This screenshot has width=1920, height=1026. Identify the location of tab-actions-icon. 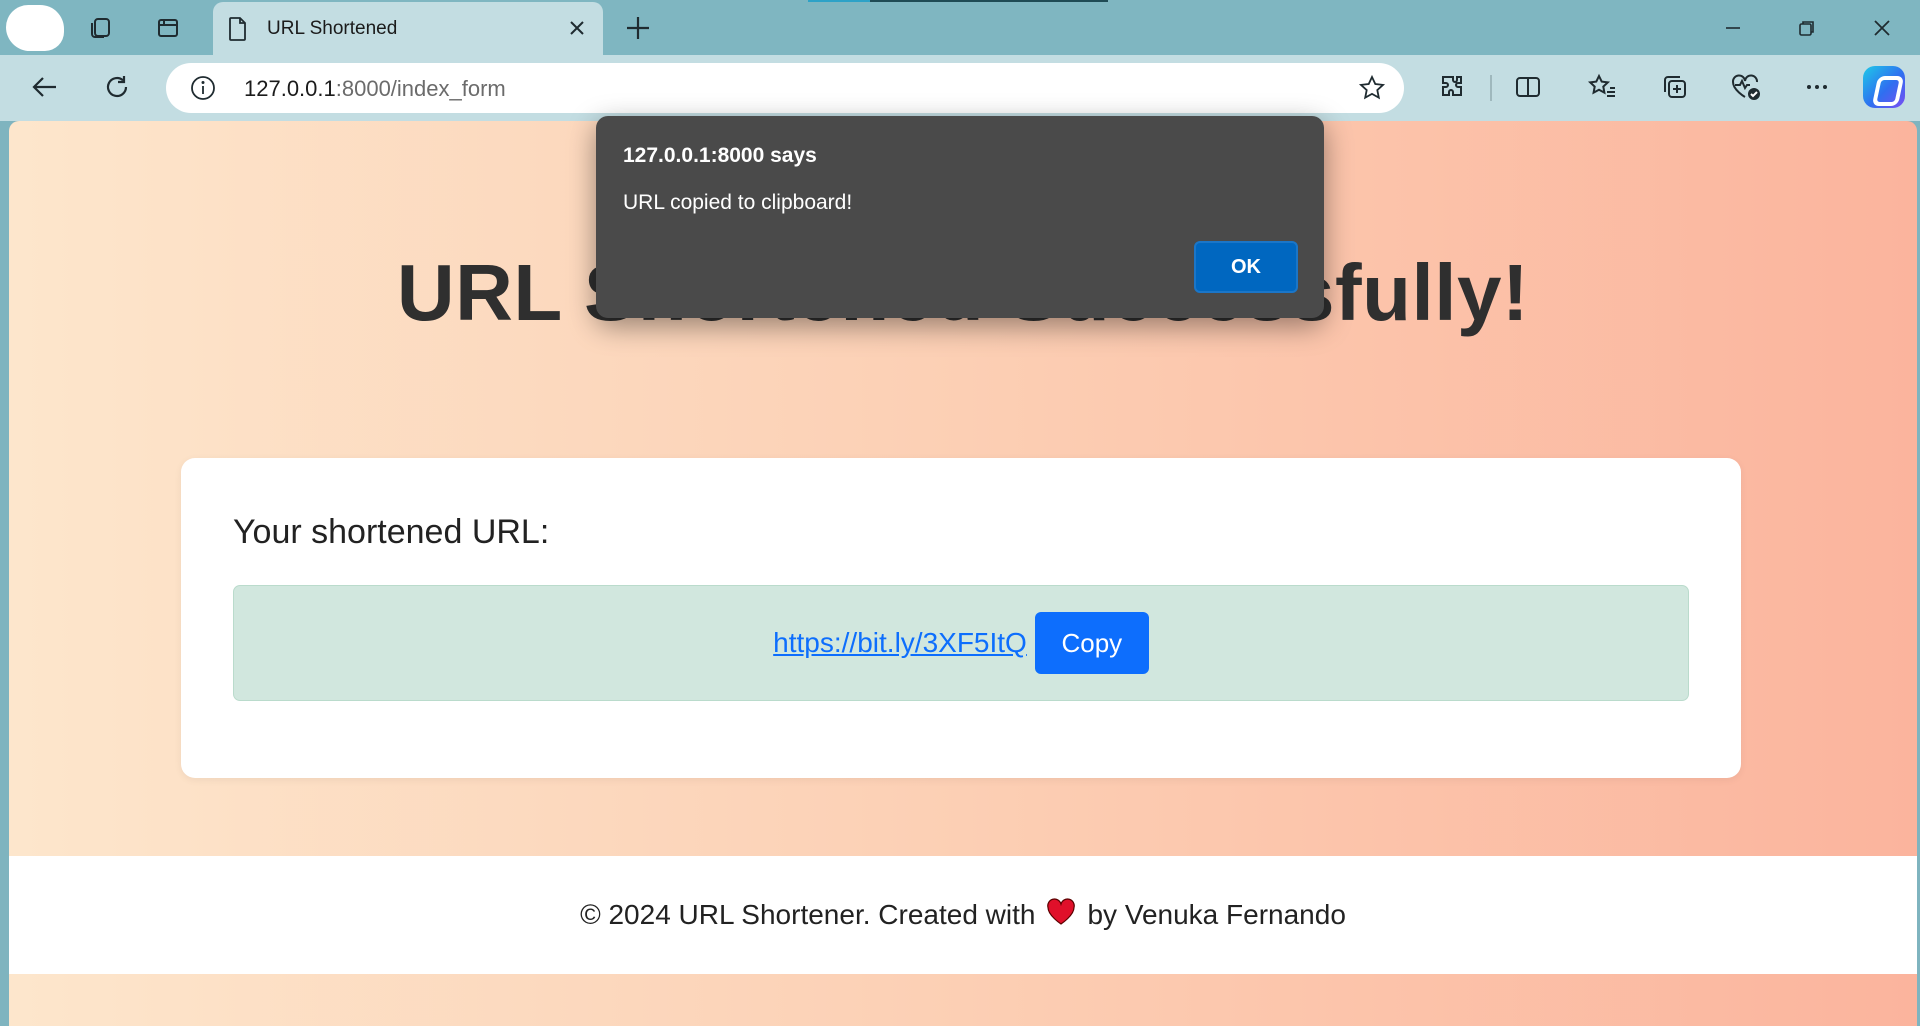
(168, 28).